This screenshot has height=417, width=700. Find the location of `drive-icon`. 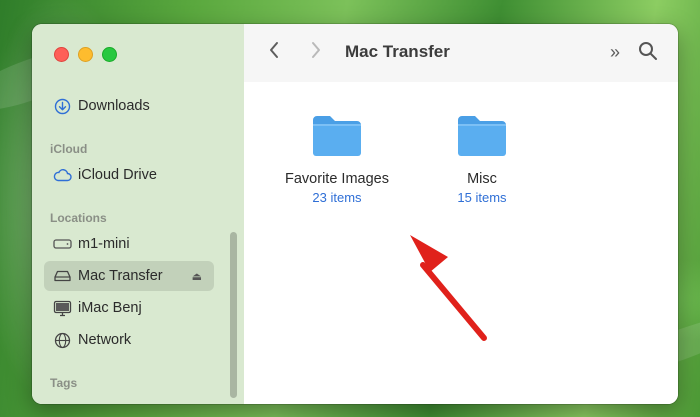

drive-icon is located at coordinates (62, 244).